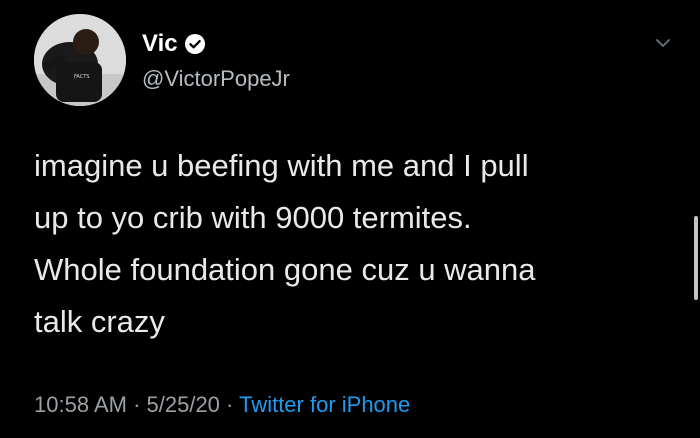 The height and width of the screenshot is (438, 700). I want to click on tweet-source-link: Twitter for iPhone, so click(324, 404).